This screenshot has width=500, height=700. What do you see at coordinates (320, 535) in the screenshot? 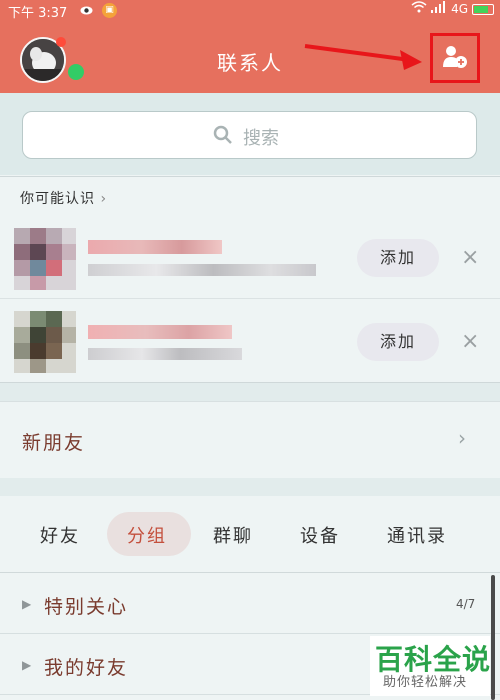
I see `tab-devices: 设备` at bounding box center [320, 535].